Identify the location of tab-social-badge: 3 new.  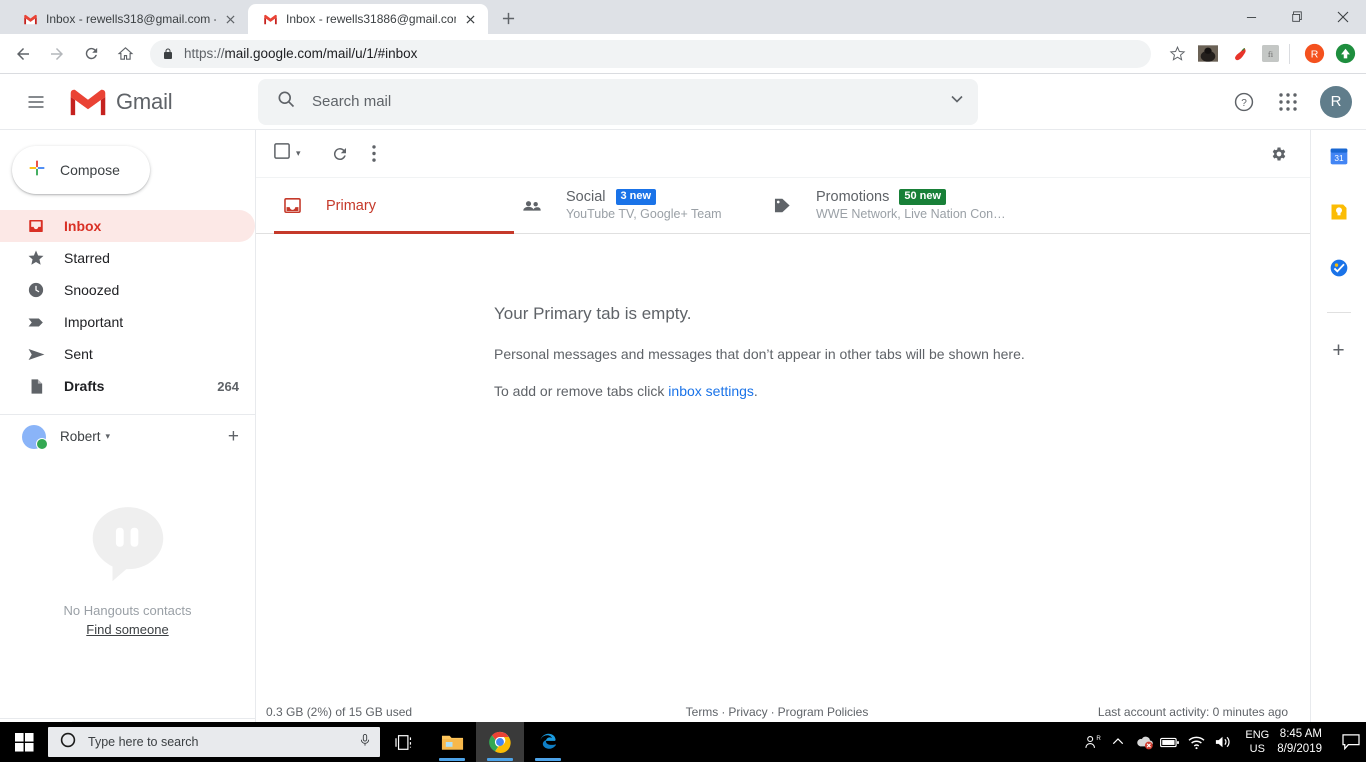
(636, 196).